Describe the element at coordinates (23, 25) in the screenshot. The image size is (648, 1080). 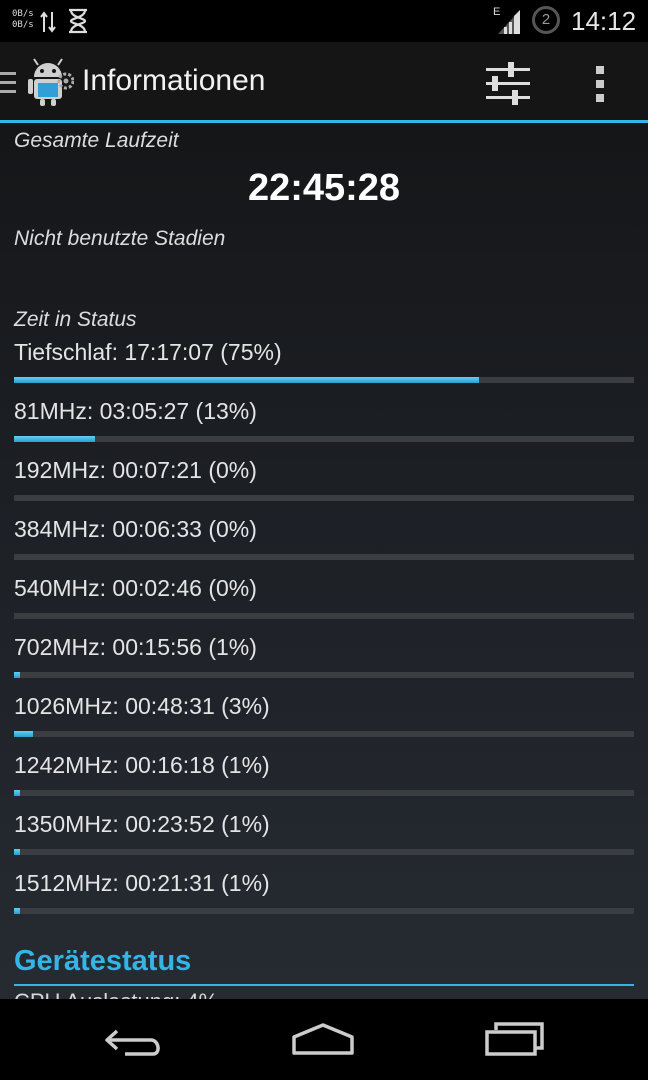
I see `net-down-speed: 0B/s` at that location.